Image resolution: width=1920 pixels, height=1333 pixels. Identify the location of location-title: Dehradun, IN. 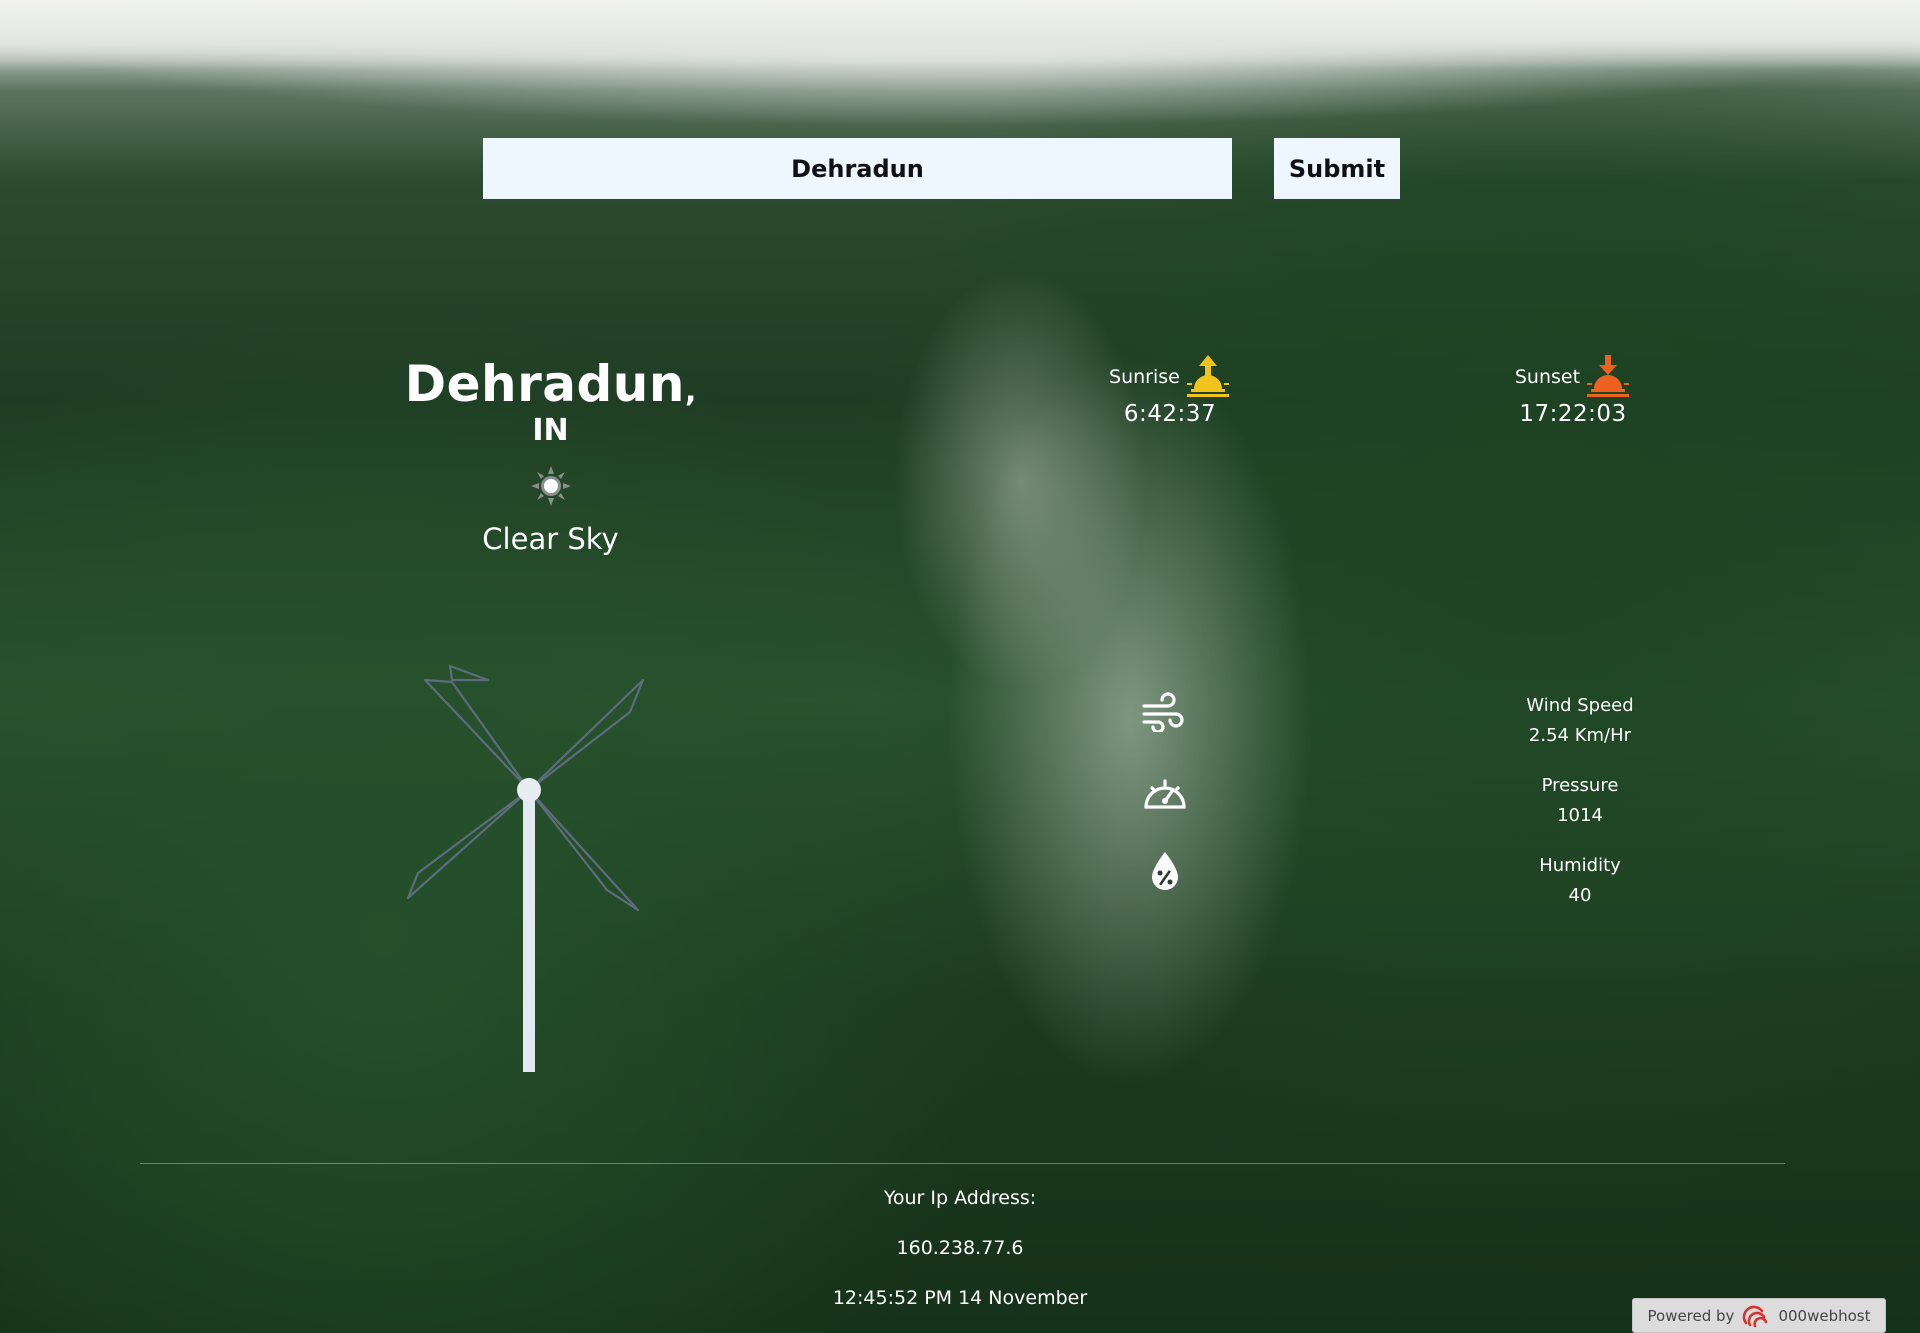
(550, 401).